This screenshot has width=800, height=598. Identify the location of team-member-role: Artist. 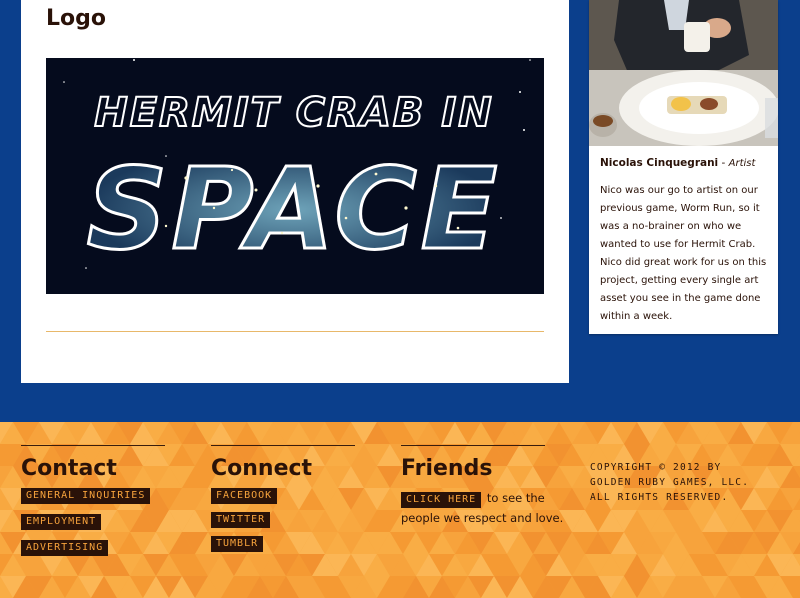
(742, 163).